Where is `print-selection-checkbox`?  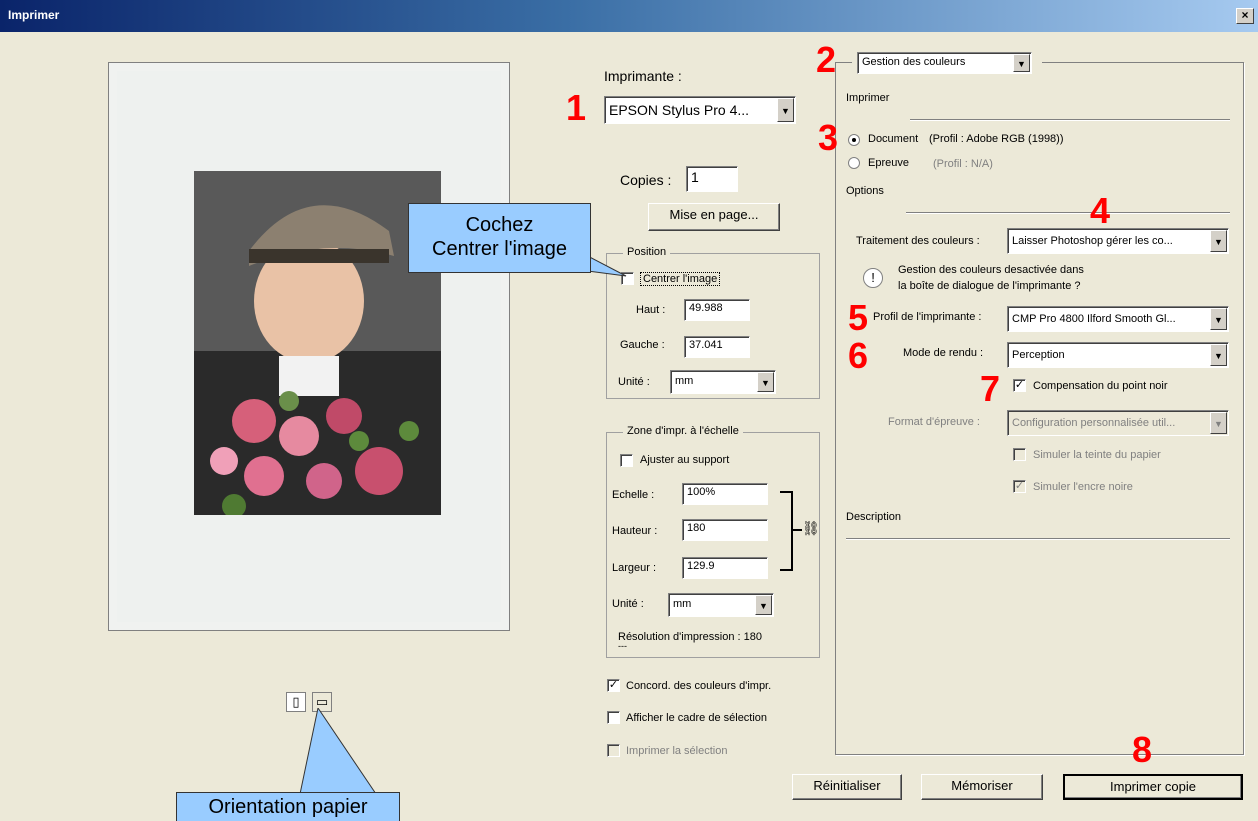
print-selection-checkbox is located at coordinates (613, 750).